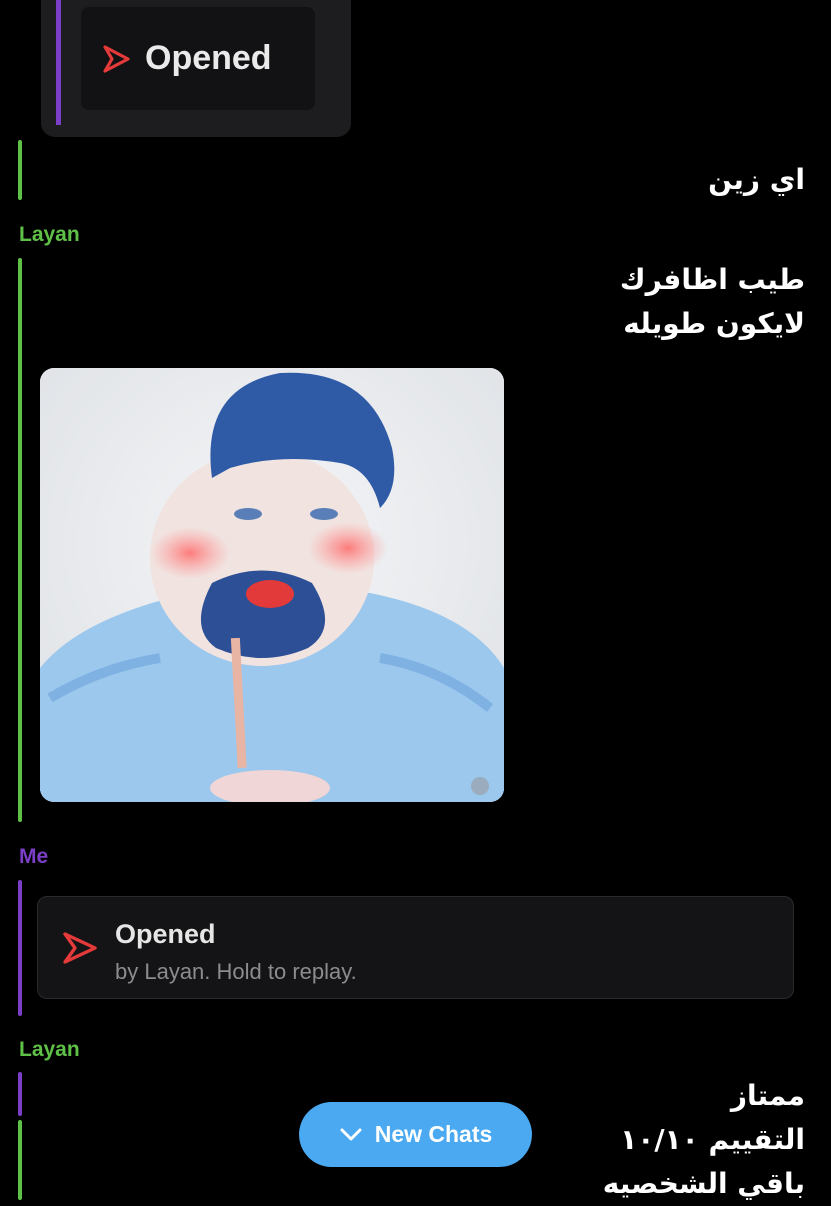  Describe the element at coordinates (712, 279) in the screenshot. I see `message-line: طيب اظافرك` at that location.